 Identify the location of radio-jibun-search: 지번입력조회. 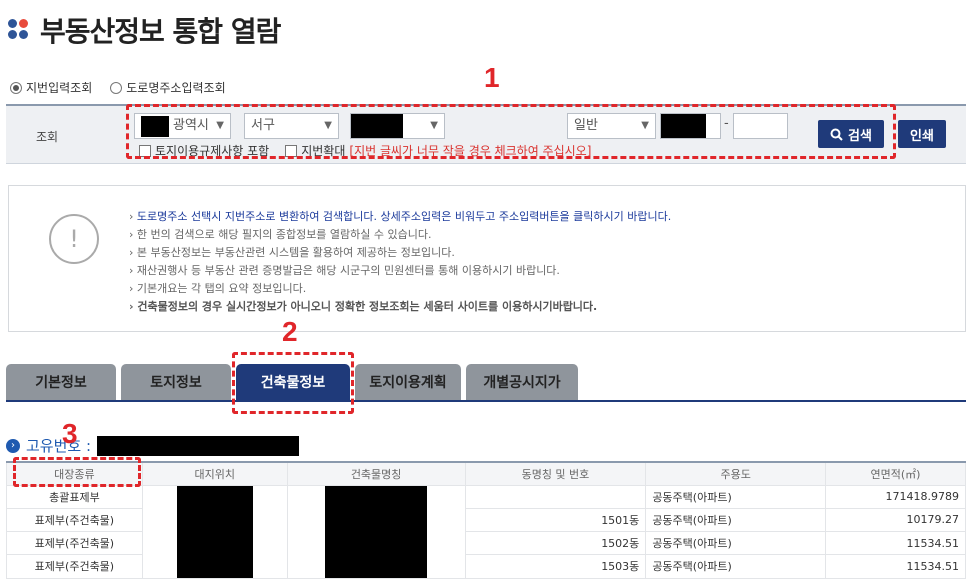
(51, 87).